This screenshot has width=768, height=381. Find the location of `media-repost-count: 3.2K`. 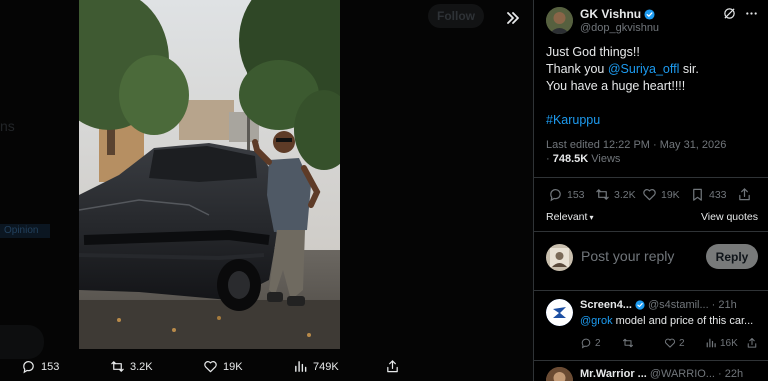

media-repost-count: 3.2K is located at coordinates (141, 366).